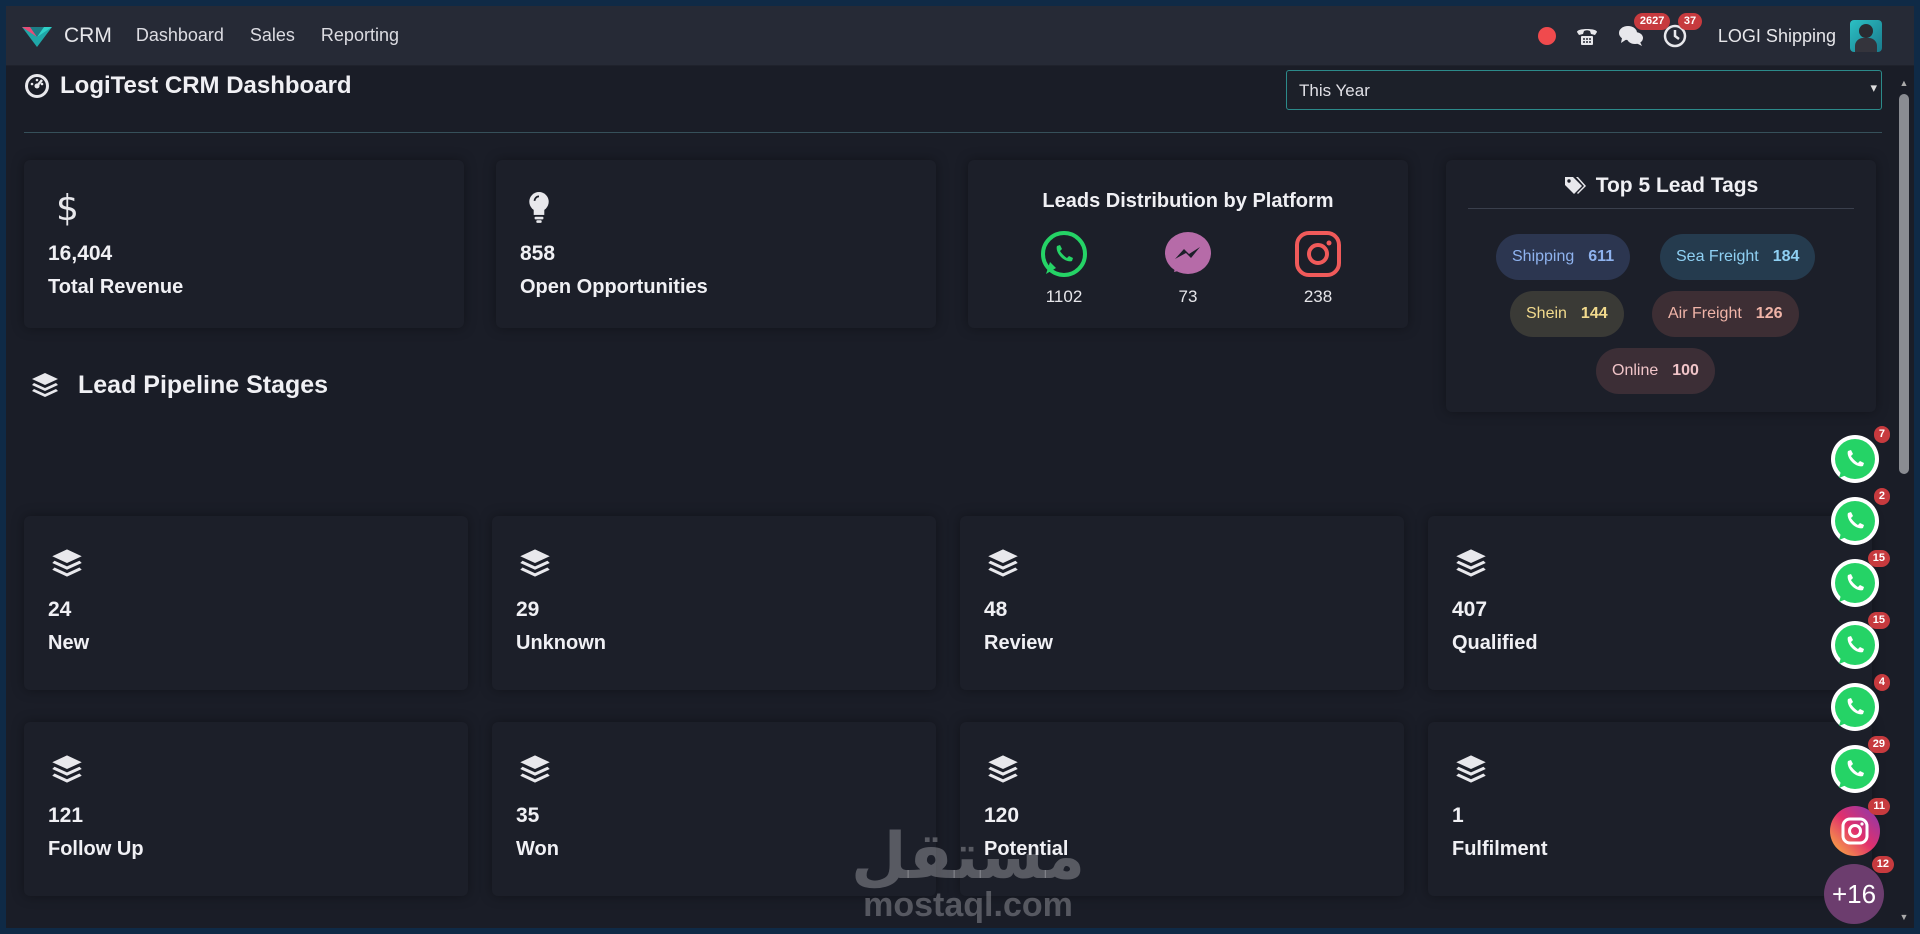 This screenshot has width=1920, height=934. Describe the element at coordinates (1878, 620) in the screenshot. I see `chat-badge: 15` at that location.